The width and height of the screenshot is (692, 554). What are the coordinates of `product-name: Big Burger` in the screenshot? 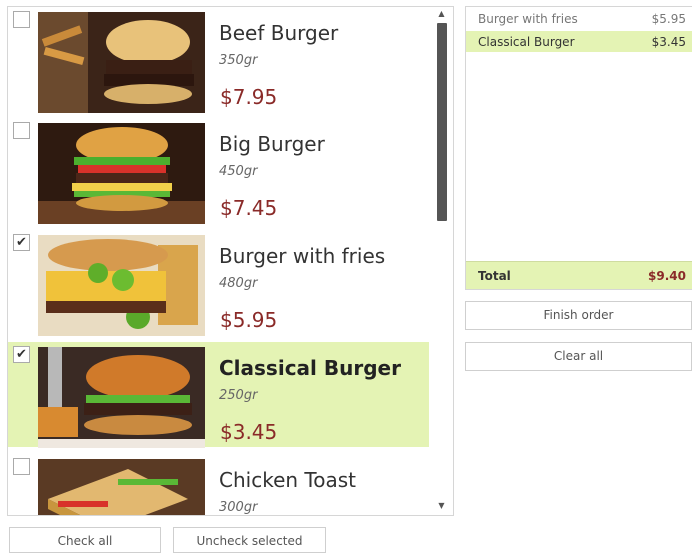 It's located at (272, 144).